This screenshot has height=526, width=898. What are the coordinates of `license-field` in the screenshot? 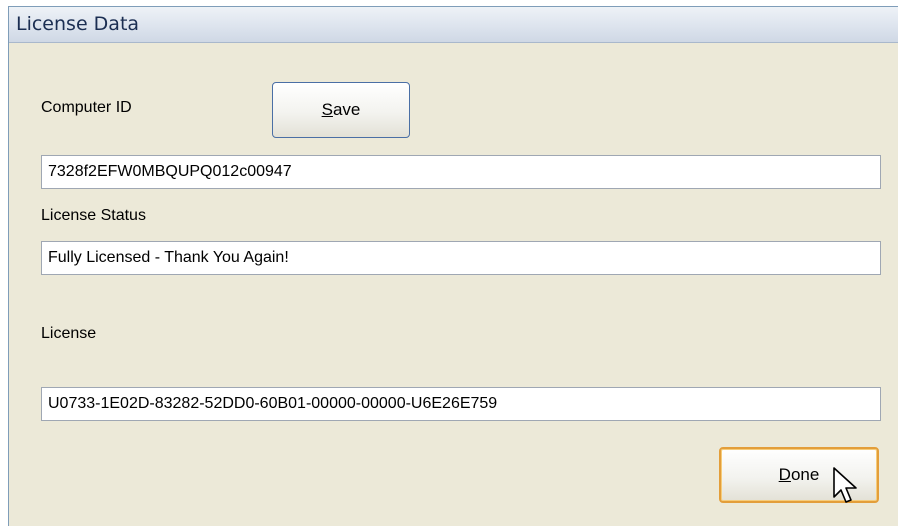 It's located at (461, 404).